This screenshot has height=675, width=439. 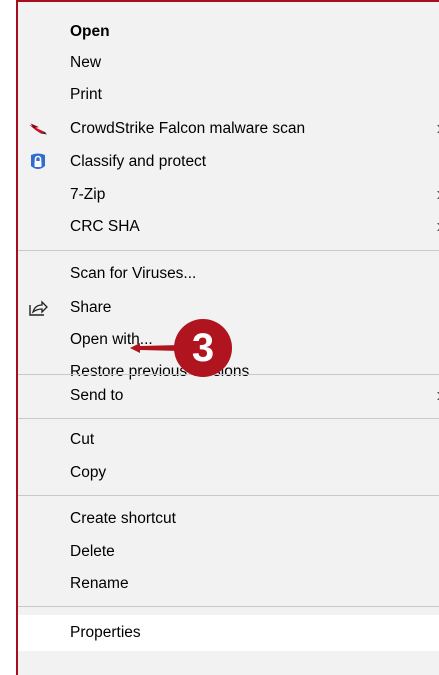 What do you see at coordinates (99, 583) in the screenshot?
I see `menu-item-label: Rename` at bounding box center [99, 583].